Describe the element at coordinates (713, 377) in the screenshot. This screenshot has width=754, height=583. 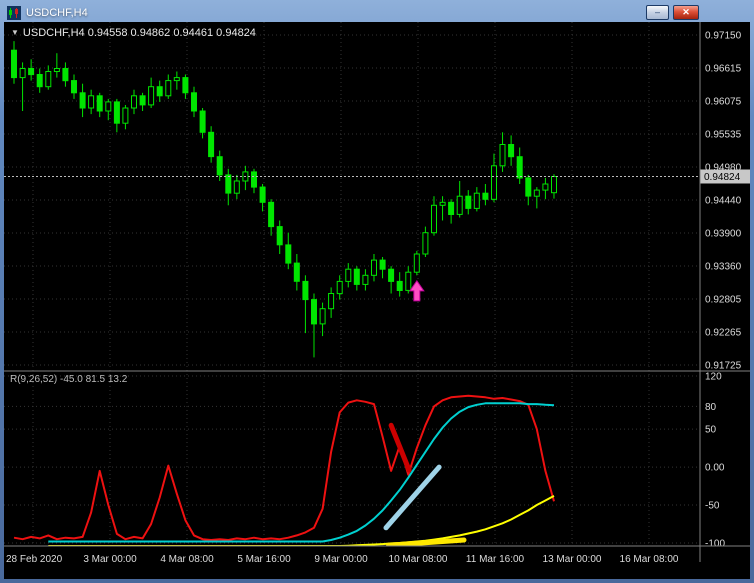
I see `svg-text: 120` at that location.